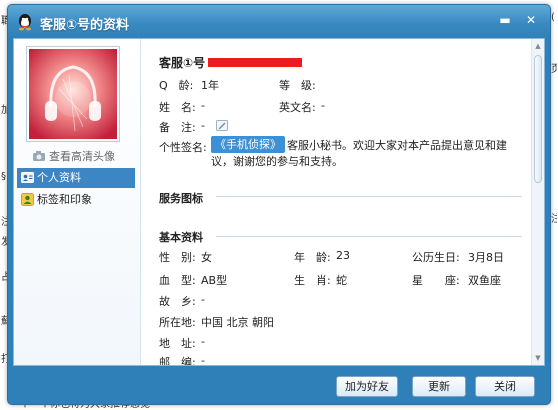 The width and height of the screenshot is (558, 410). I want to click on zodiac-value: 蛇, so click(341, 280).